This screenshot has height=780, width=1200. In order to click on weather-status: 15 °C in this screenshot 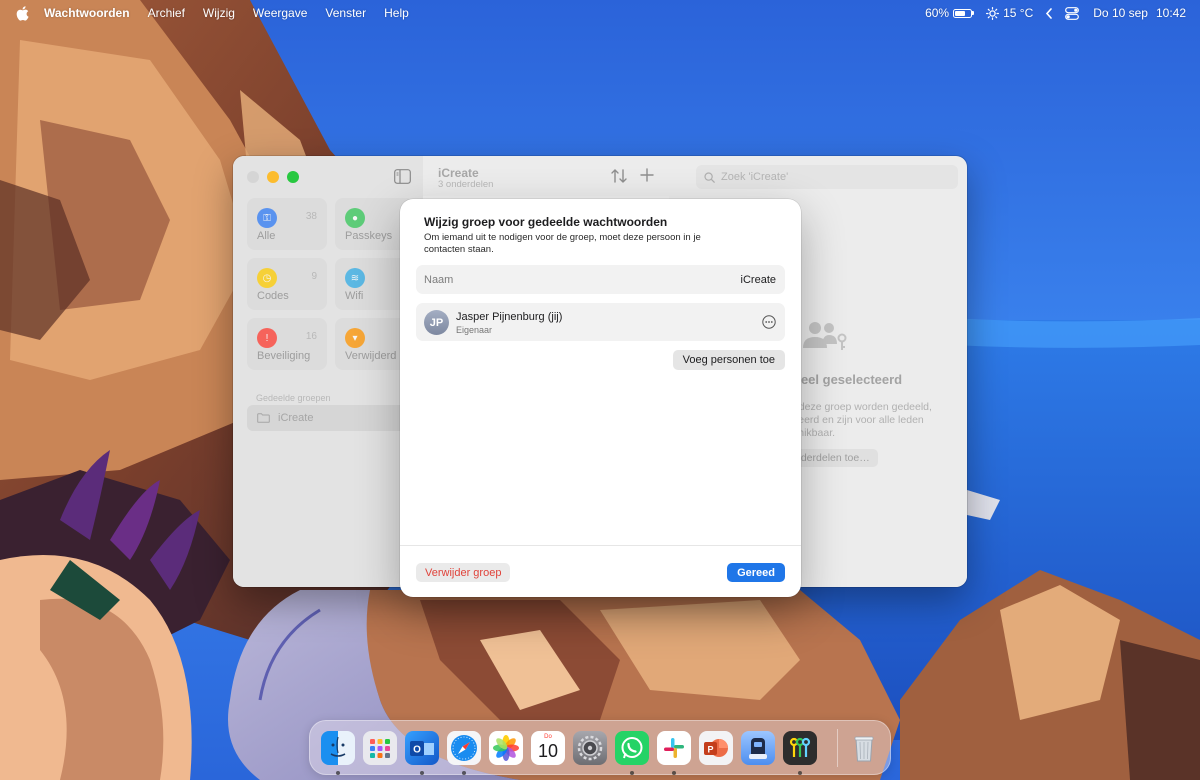, I will do `click(1009, 13)`.